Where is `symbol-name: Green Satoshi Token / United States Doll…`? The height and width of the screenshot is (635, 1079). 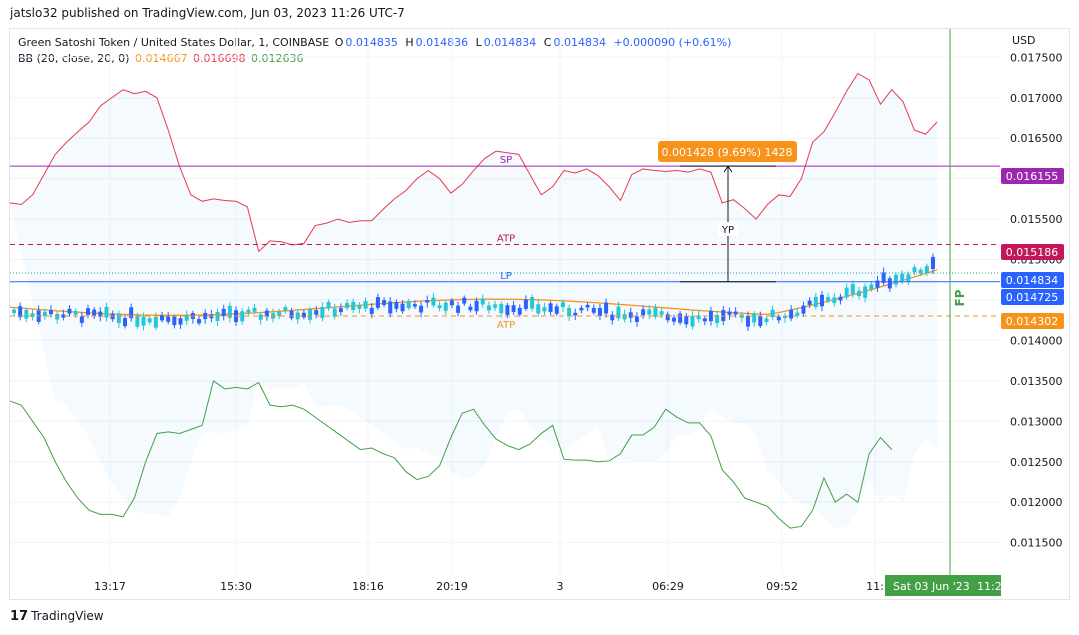
symbol-name: Green Satoshi Token / United States Doll… is located at coordinates (174, 42).